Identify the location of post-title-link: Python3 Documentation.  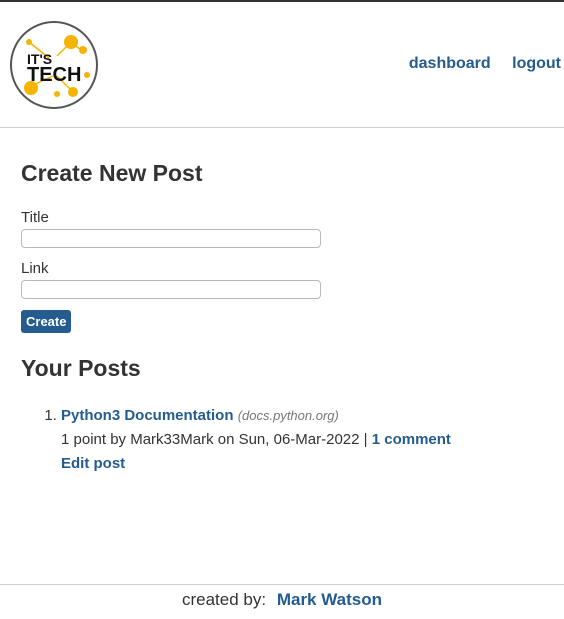
(147, 415).